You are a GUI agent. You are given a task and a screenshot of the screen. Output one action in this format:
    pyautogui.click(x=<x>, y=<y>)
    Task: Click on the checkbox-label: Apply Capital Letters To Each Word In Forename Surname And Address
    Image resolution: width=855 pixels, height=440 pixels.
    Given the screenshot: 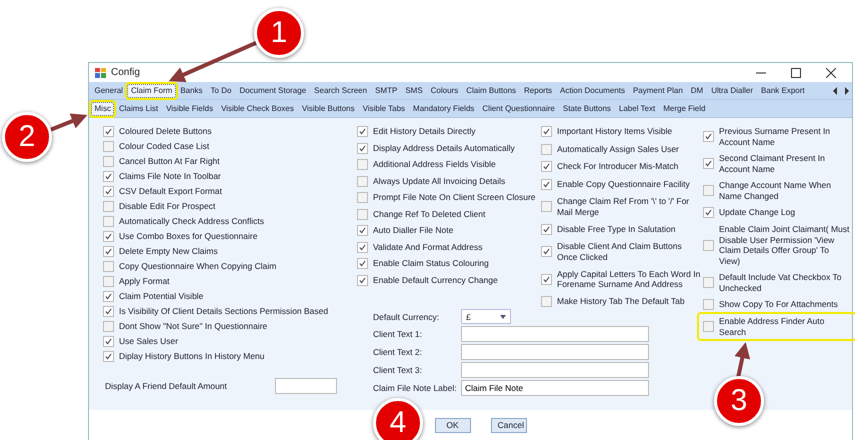 What is the action you would take?
    pyautogui.click(x=629, y=279)
    